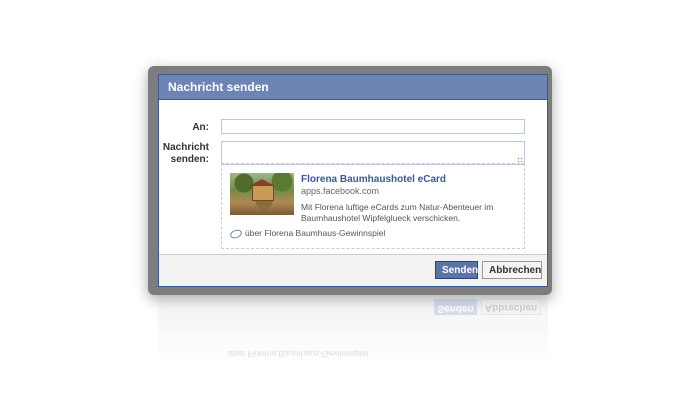 The width and height of the screenshot is (694, 400). What do you see at coordinates (512, 270) in the screenshot?
I see `cancel-button: Abbrechen` at bounding box center [512, 270].